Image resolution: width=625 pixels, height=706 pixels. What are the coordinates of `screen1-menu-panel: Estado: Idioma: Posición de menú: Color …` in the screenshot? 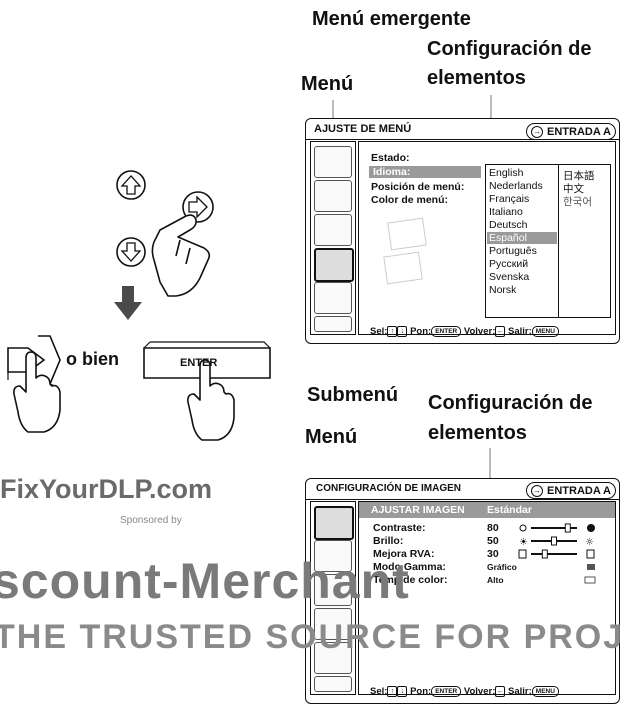 It's located at (487, 238).